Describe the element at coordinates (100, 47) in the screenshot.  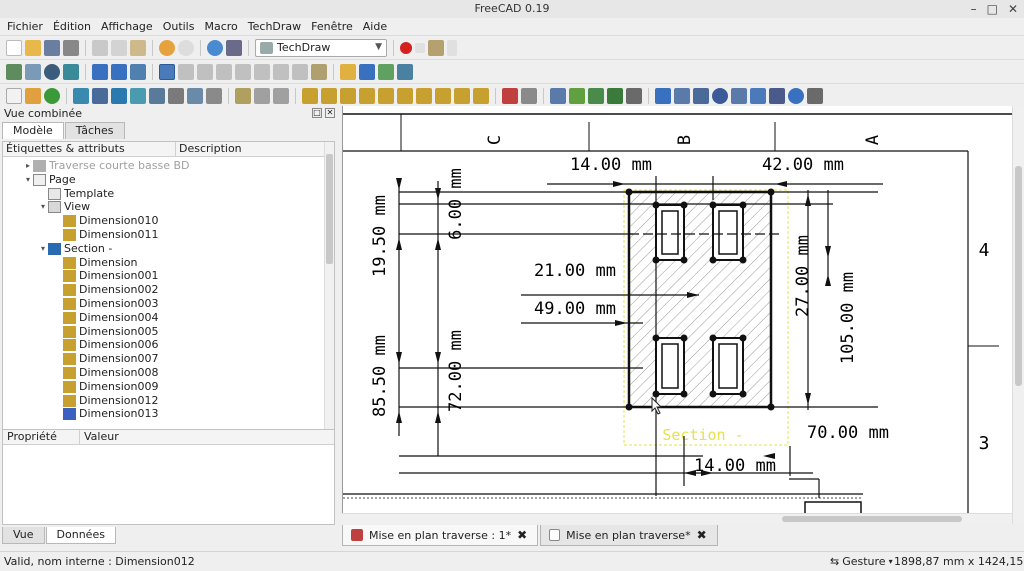
I see `cut-icon` at that location.